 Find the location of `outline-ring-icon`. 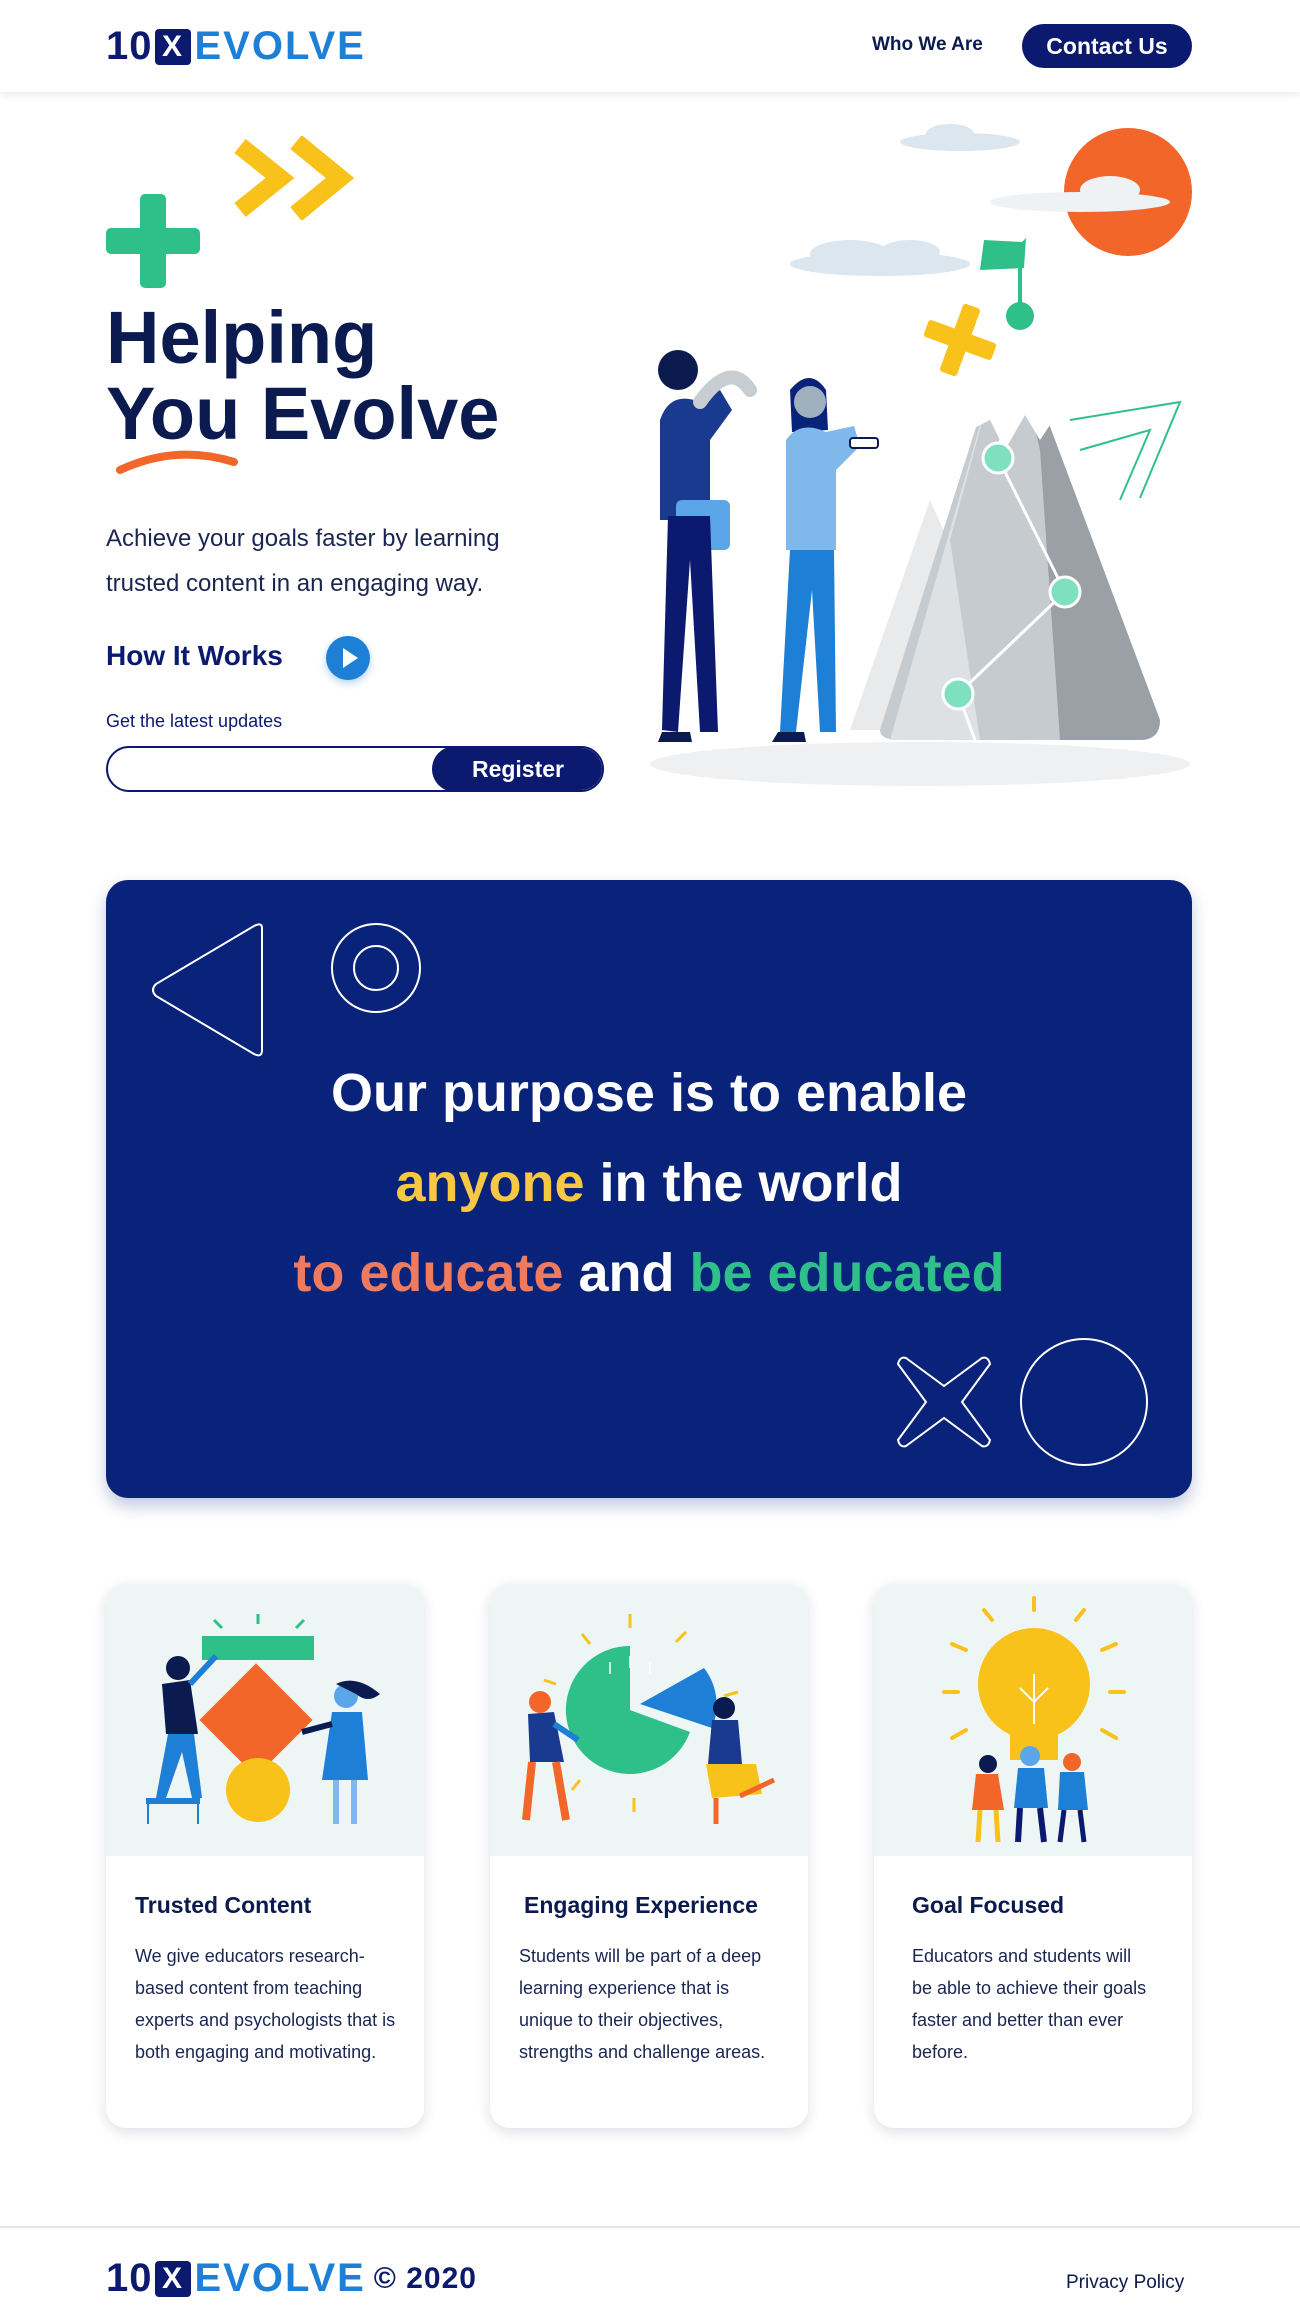

outline-ring-icon is located at coordinates (376, 968).